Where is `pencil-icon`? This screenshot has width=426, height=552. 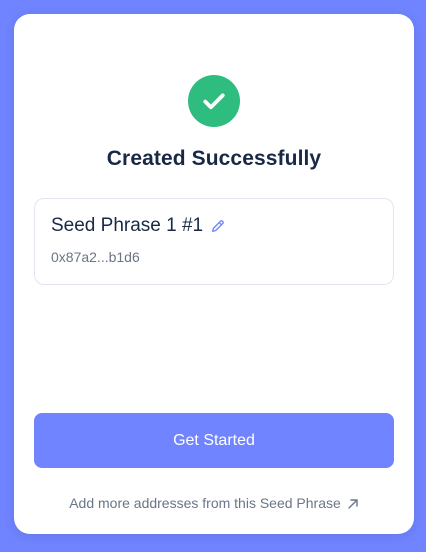
pencil-icon is located at coordinates (218, 226).